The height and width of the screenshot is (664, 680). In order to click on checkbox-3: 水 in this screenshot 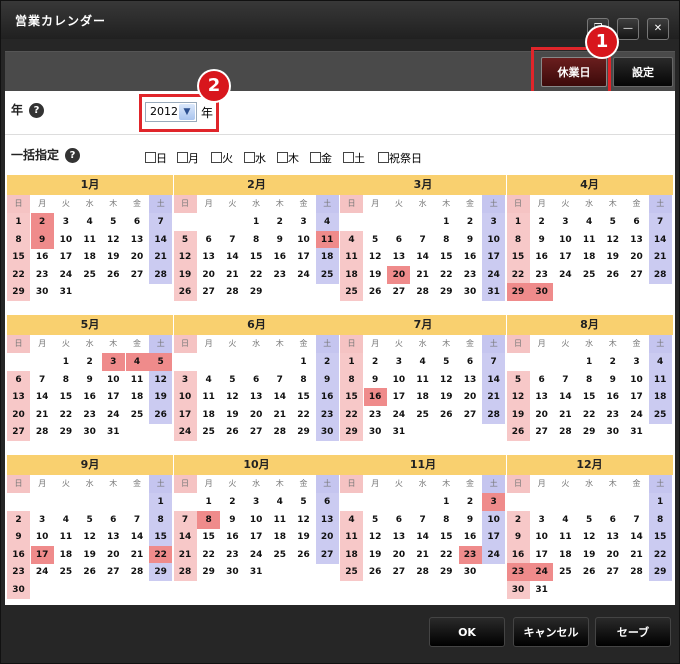, I will do `click(255, 158)`.